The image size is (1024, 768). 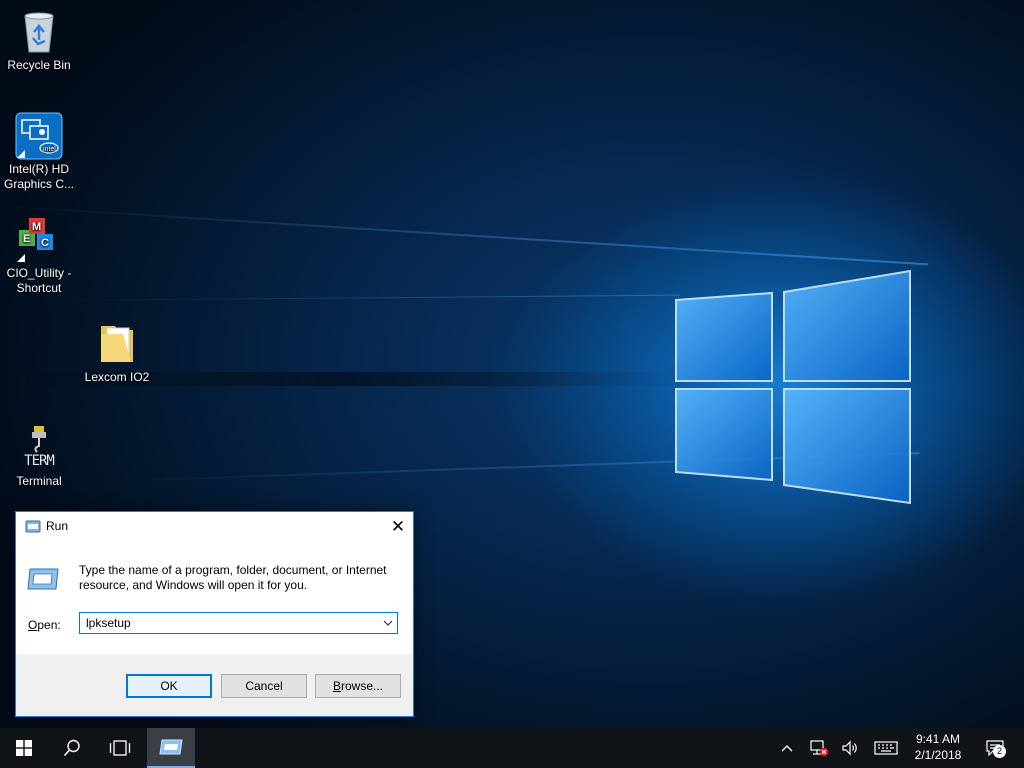 I want to click on notification-count-badge: 2, so click(x=999, y=751).